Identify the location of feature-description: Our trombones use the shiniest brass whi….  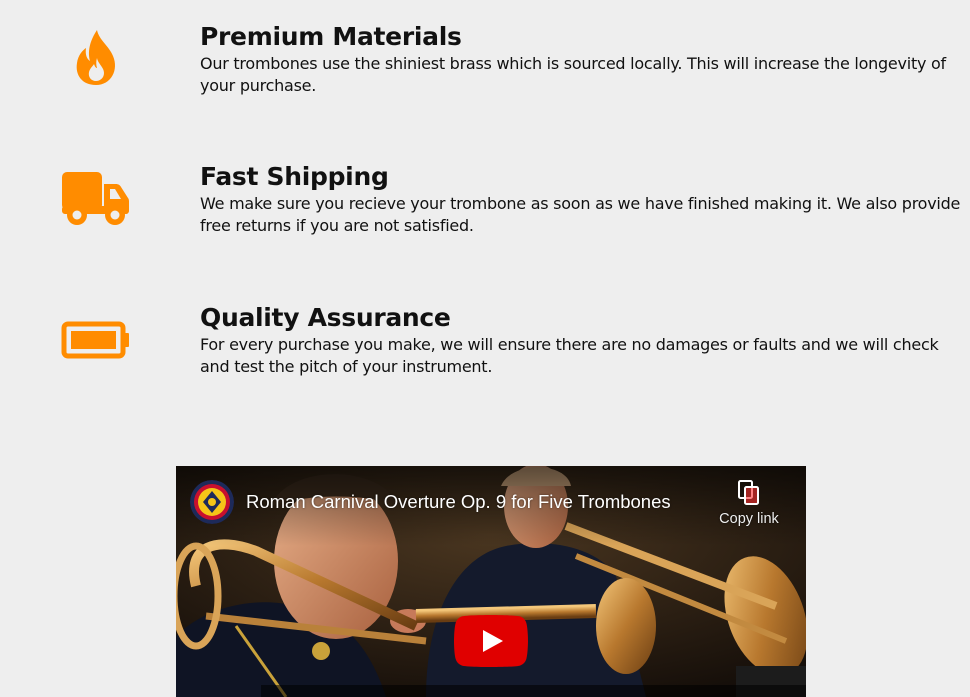
(573, 74).